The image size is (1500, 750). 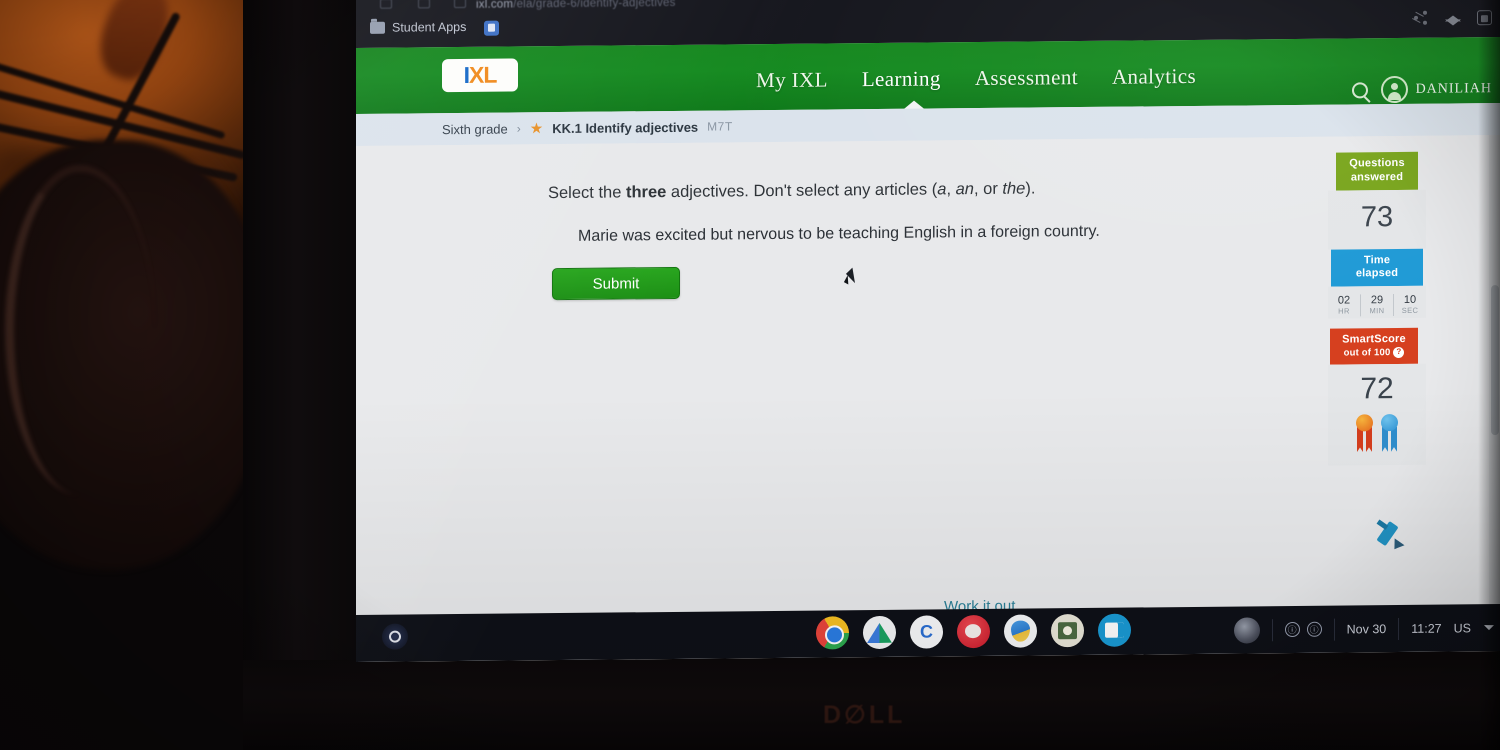 What do you see at coordinates (1377, 273) in the screenshot?
I see `time-elapsed-label-2: elapsed` at bounding box center [1377, 273].